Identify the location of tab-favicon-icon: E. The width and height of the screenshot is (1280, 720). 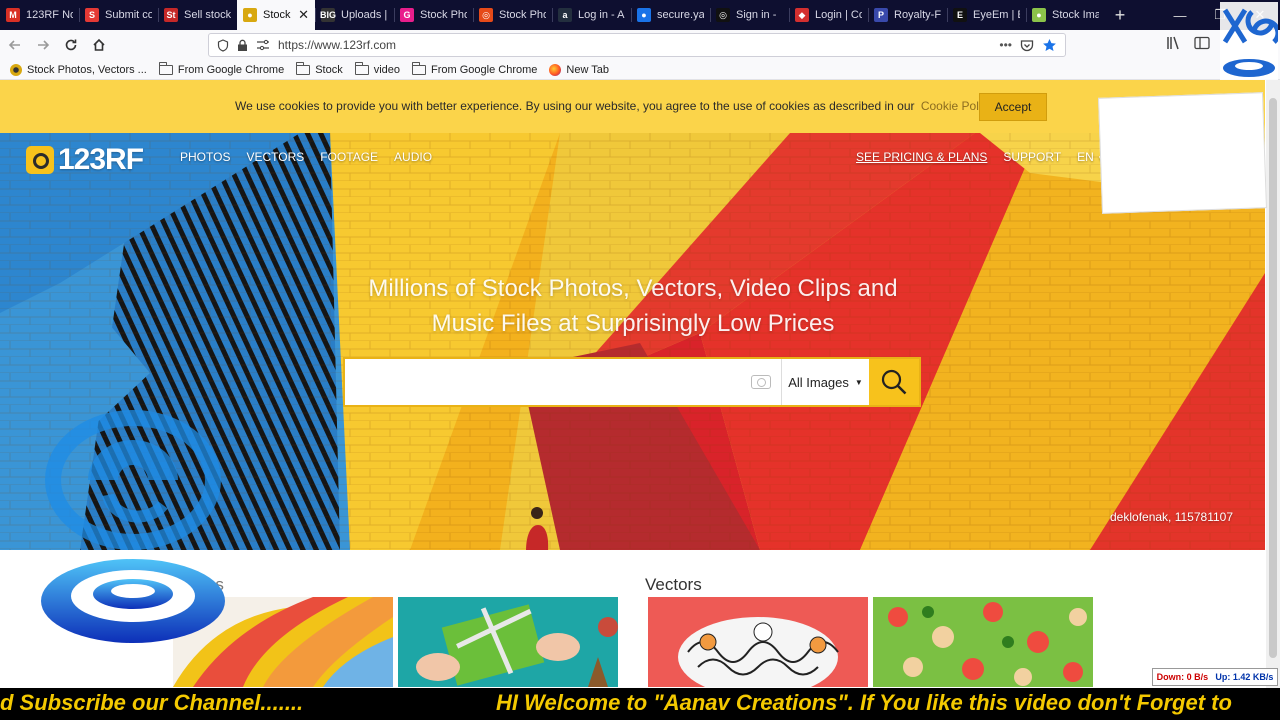
(960, 15).